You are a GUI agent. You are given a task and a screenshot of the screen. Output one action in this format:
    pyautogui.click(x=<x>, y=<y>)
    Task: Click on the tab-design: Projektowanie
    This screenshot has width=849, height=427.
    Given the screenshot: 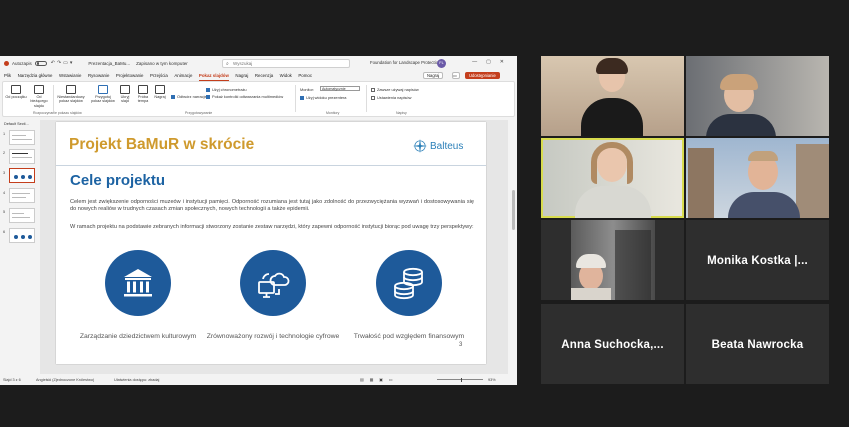 What is the action you would take?
    pyautogui.click(x=130, y=75)
    